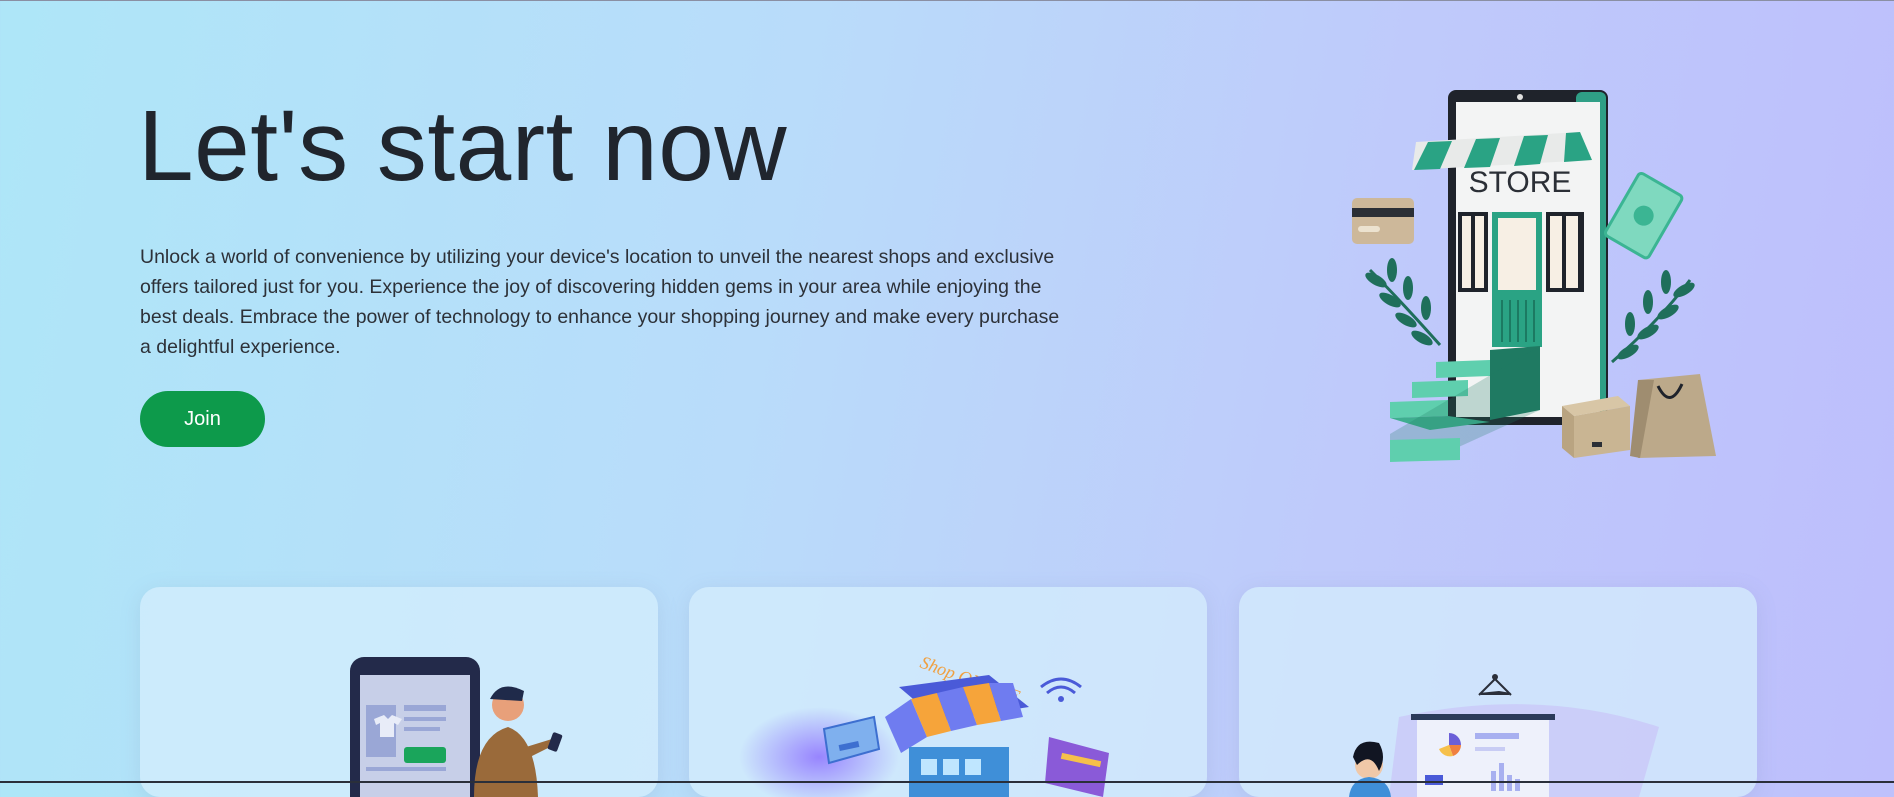 This screenshot has width=1894, height=797. What do you see at coordinates (1534, 276) in the screenshot?
I see `store-phone-illustration: STORE` at bounding box center [1534, 276].